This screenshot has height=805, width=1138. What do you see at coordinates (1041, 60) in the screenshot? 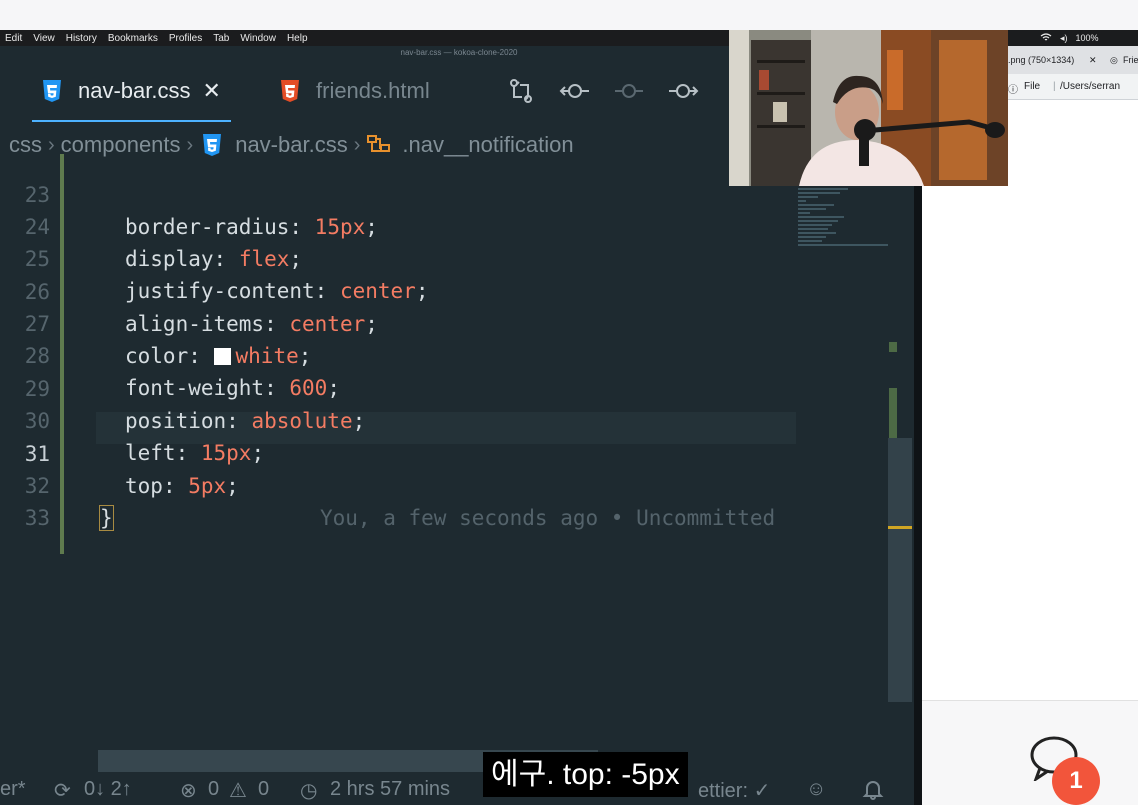
I see `browser-tab-label: .png (750×1334)` at bounding box center [1041, 60].